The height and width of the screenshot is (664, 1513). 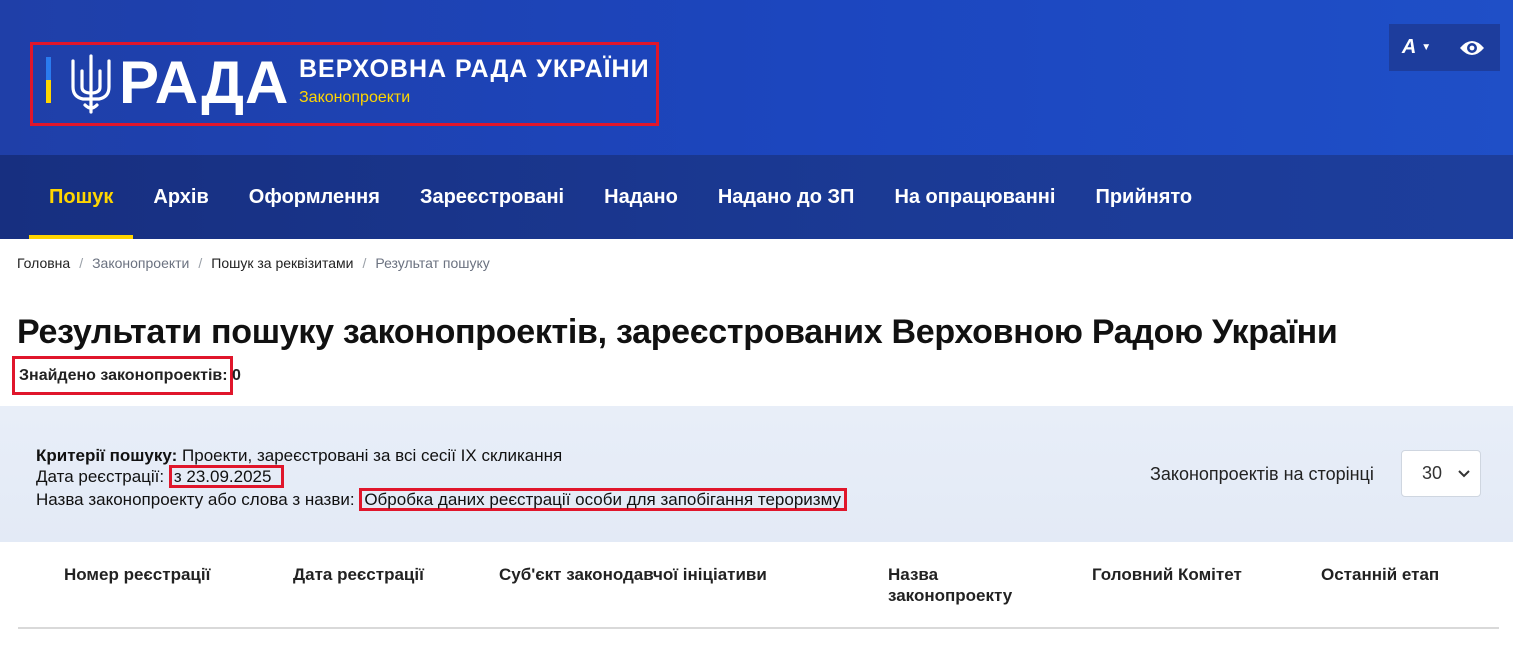 What do you see at coordinates (963, 585) in the screenshot?
I see `column-header-bill-name: Назва законопроекту` at bounding box center [963, 585].